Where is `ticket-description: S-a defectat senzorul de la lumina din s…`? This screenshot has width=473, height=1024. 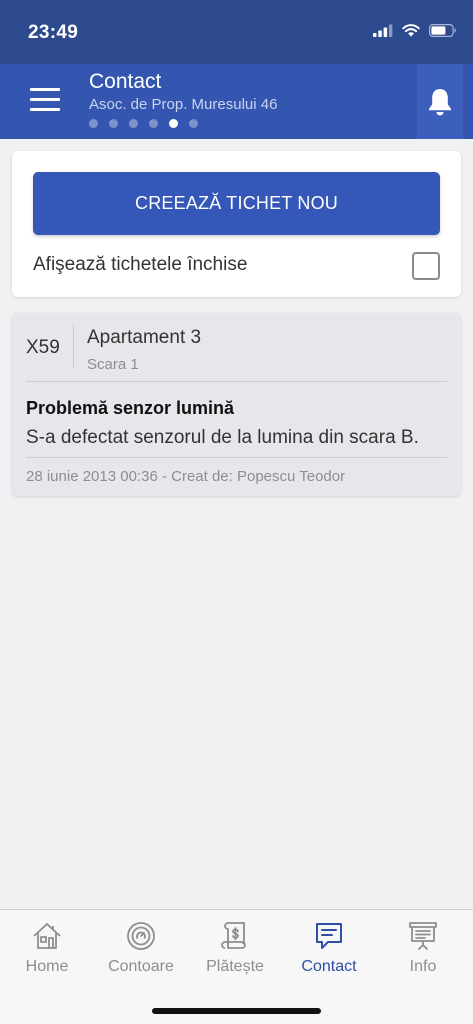
ticket-description: S-a defectat senzorul de la lumina din s… is located at coordinates (222, 437).